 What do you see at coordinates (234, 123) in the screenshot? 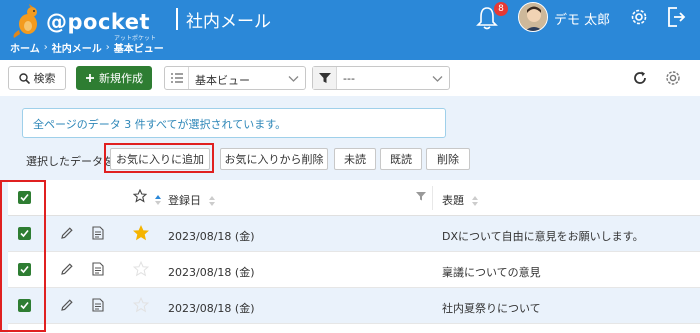
I see `selection-notice: 全ページのデータ 3 件すべてが選択されています。` at bounding box center [234, 123].